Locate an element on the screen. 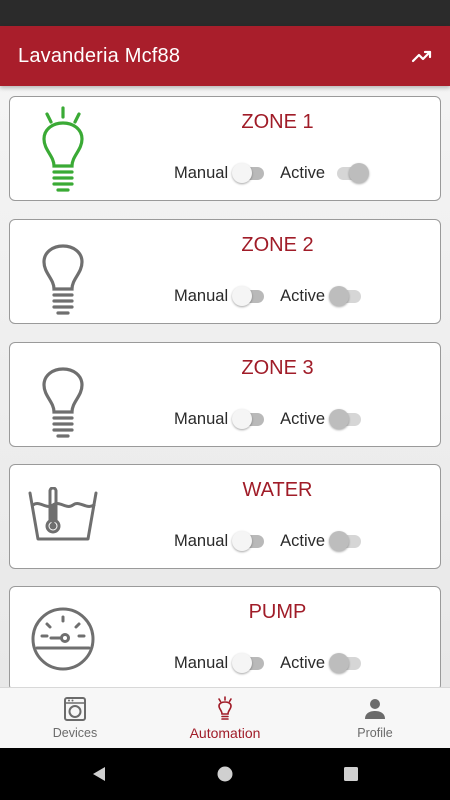  nav-label: Devices is located at coordinates (75, 733).